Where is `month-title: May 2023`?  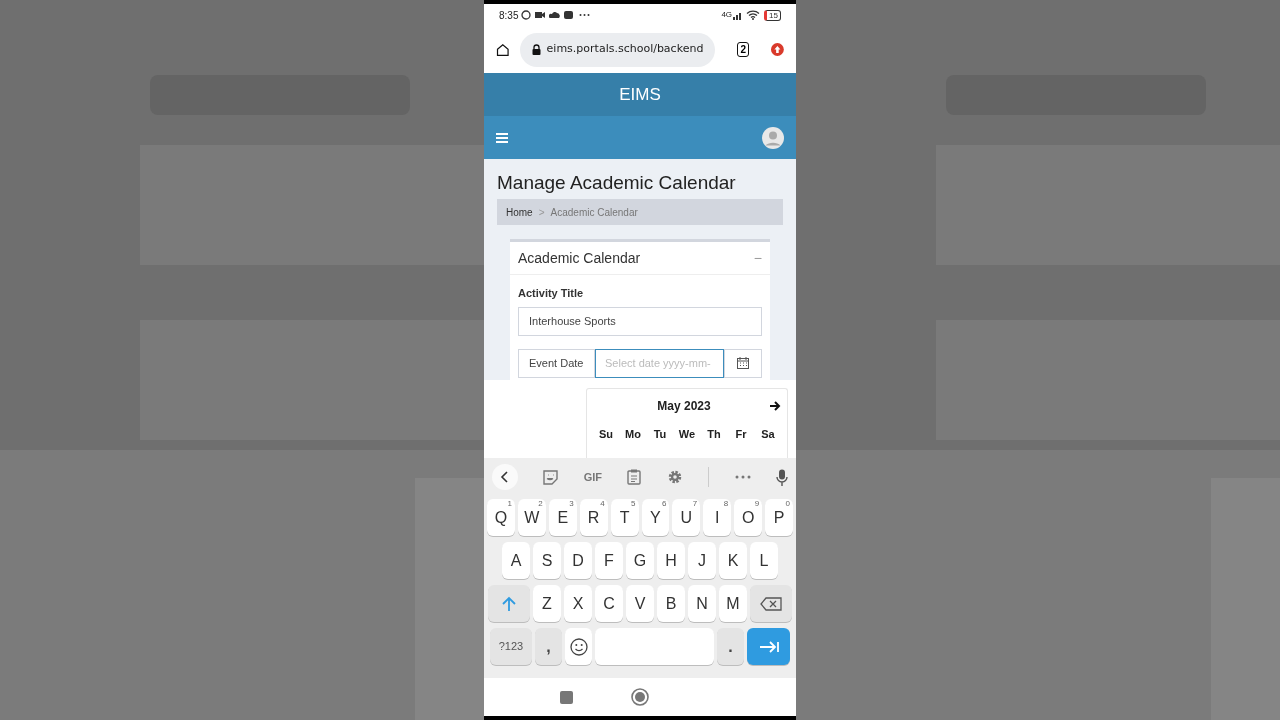 month-title: May 2023 is located at coordinates (684, 406).